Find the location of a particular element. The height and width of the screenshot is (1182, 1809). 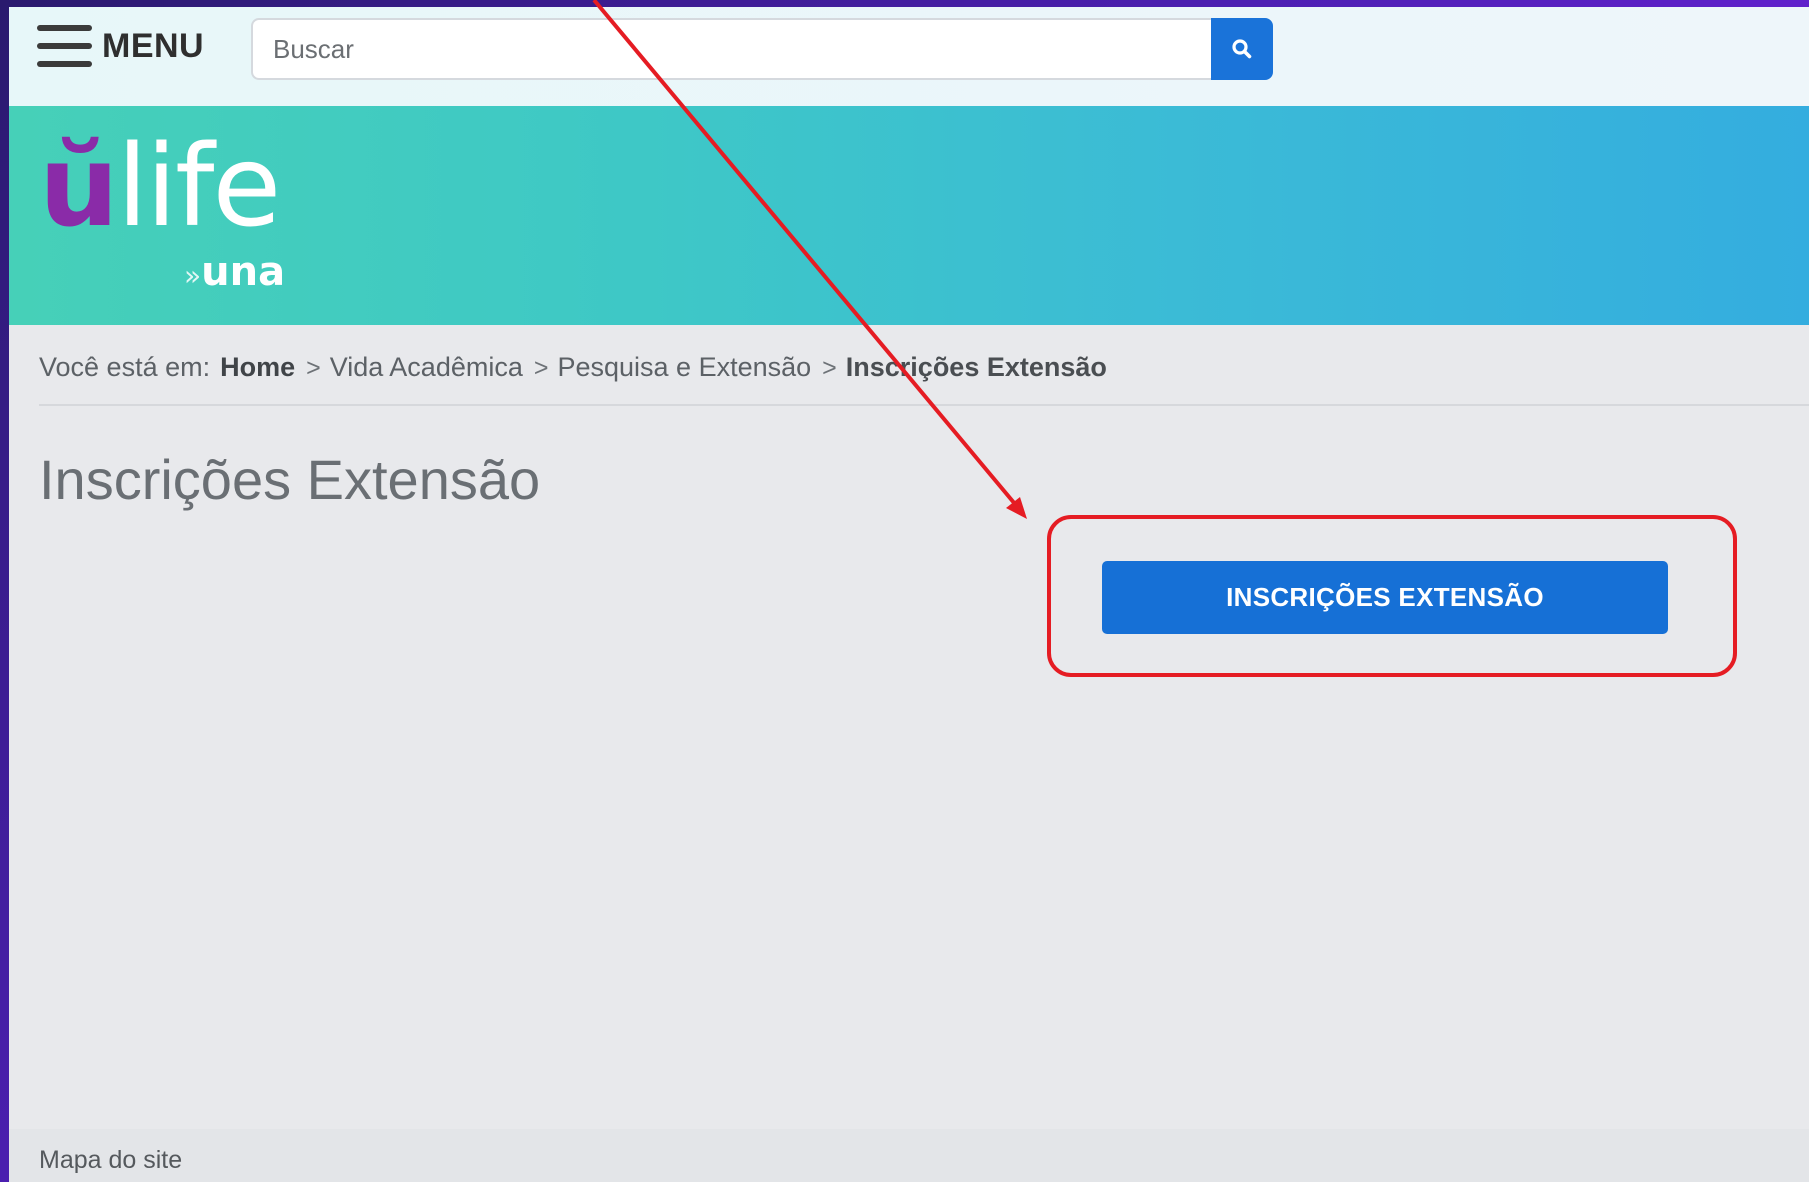

sitemap-link: Mapa do site is located at coordinates (110, 1160).